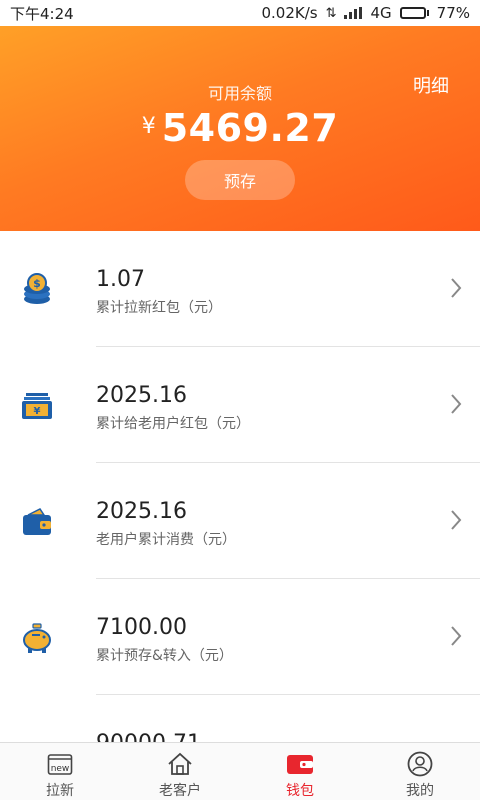 The image size is (480, 800). What do you see at coordinates (365, 13) in the screenshot?
I see `status-indicators: 0.02K/s ⇅ 4G 77%` at bounding box center [365, 13].